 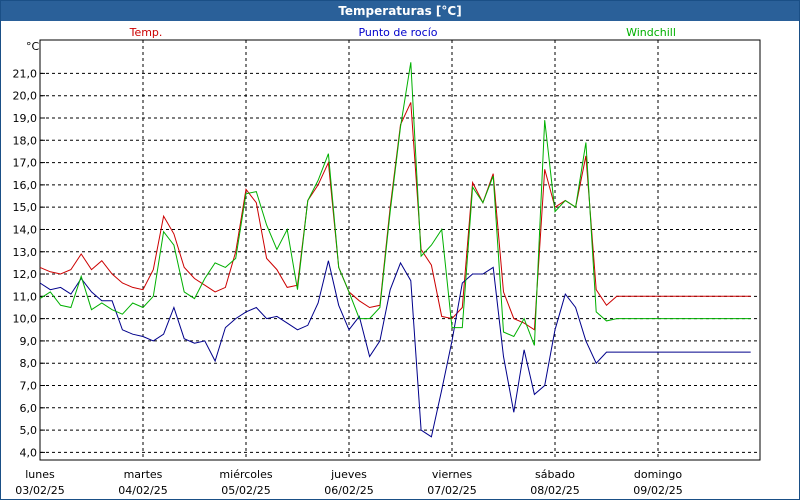 What do you see at coordinates (25, 274) in the screenshot?
I see `y-tick-label: 12,0` at bounding box center [25, 274].